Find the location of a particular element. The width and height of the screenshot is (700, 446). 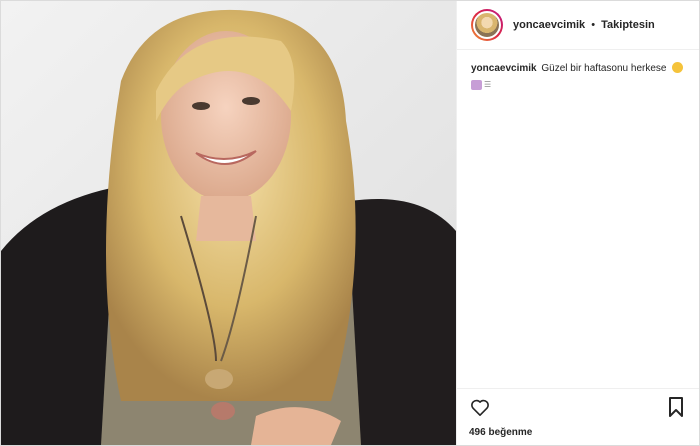

smiling-face-emoji-icon is located at coordinates (678, 67).